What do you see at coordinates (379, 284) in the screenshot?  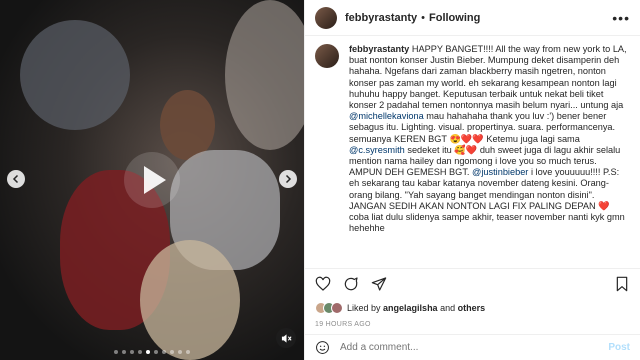 I see `share-icon` at bounding box center [379, 284].